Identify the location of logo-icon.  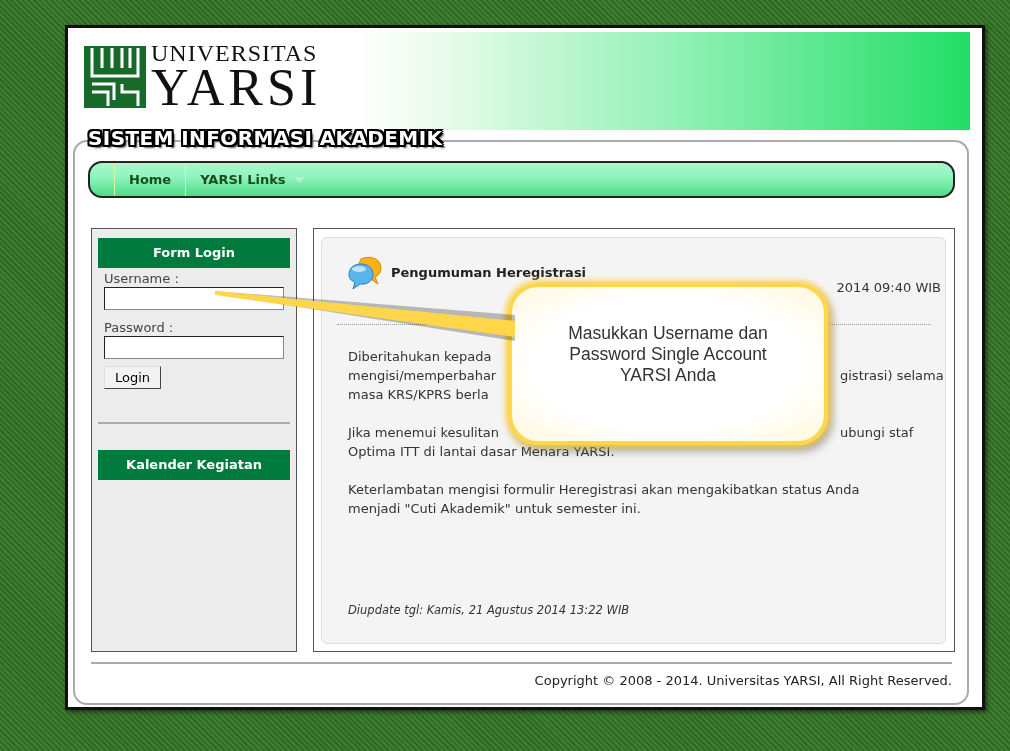
(115, 77).